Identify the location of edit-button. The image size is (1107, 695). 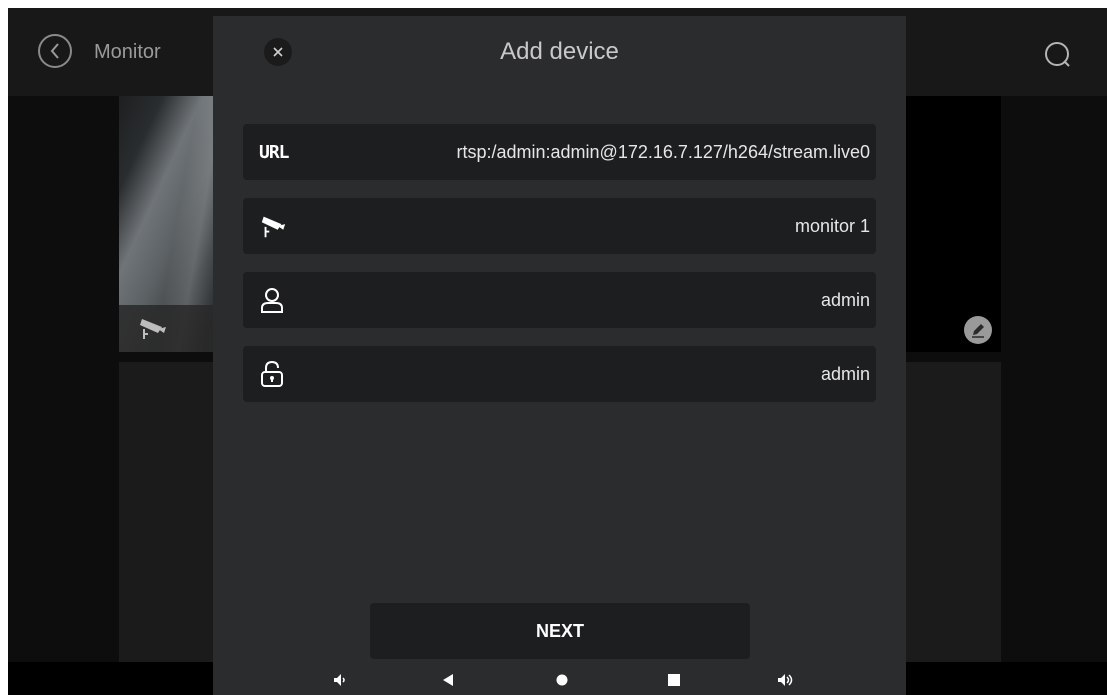
(978, 330).